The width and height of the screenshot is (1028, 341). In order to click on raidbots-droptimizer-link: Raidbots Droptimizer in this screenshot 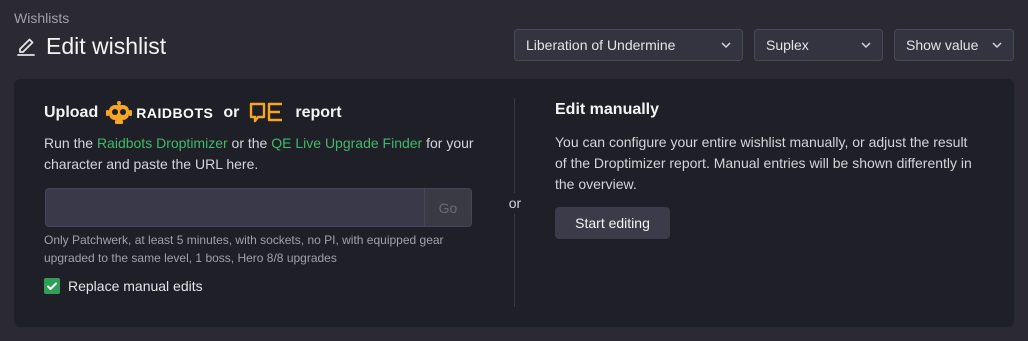, I will do `click(162, 143)`.